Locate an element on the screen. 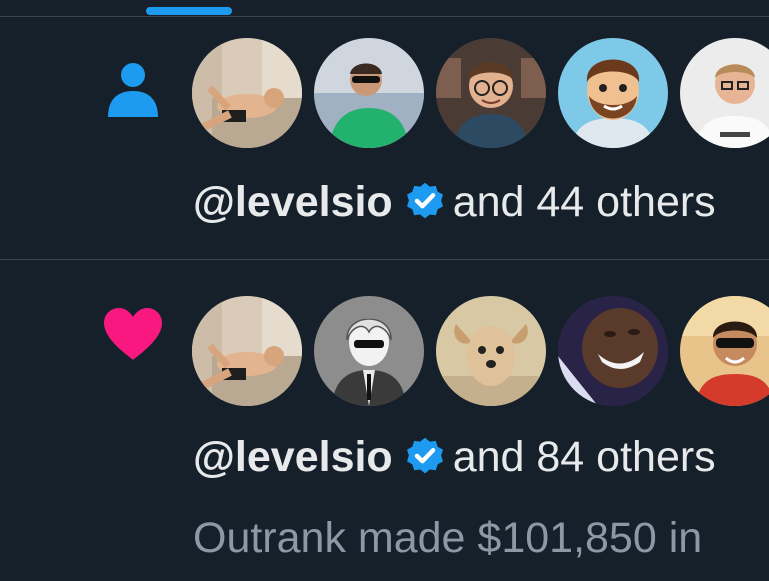 The height and width of the screenshot is (581, 769). person-icon is located at coordinates (133, 90).